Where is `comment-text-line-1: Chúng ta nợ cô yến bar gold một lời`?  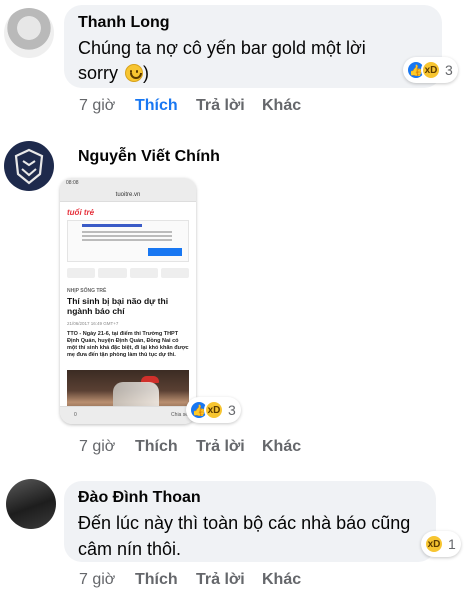 comment-text-line-1: Chúng ta nợ cô yến bar gold một lời is located at coordinates (222, 48).